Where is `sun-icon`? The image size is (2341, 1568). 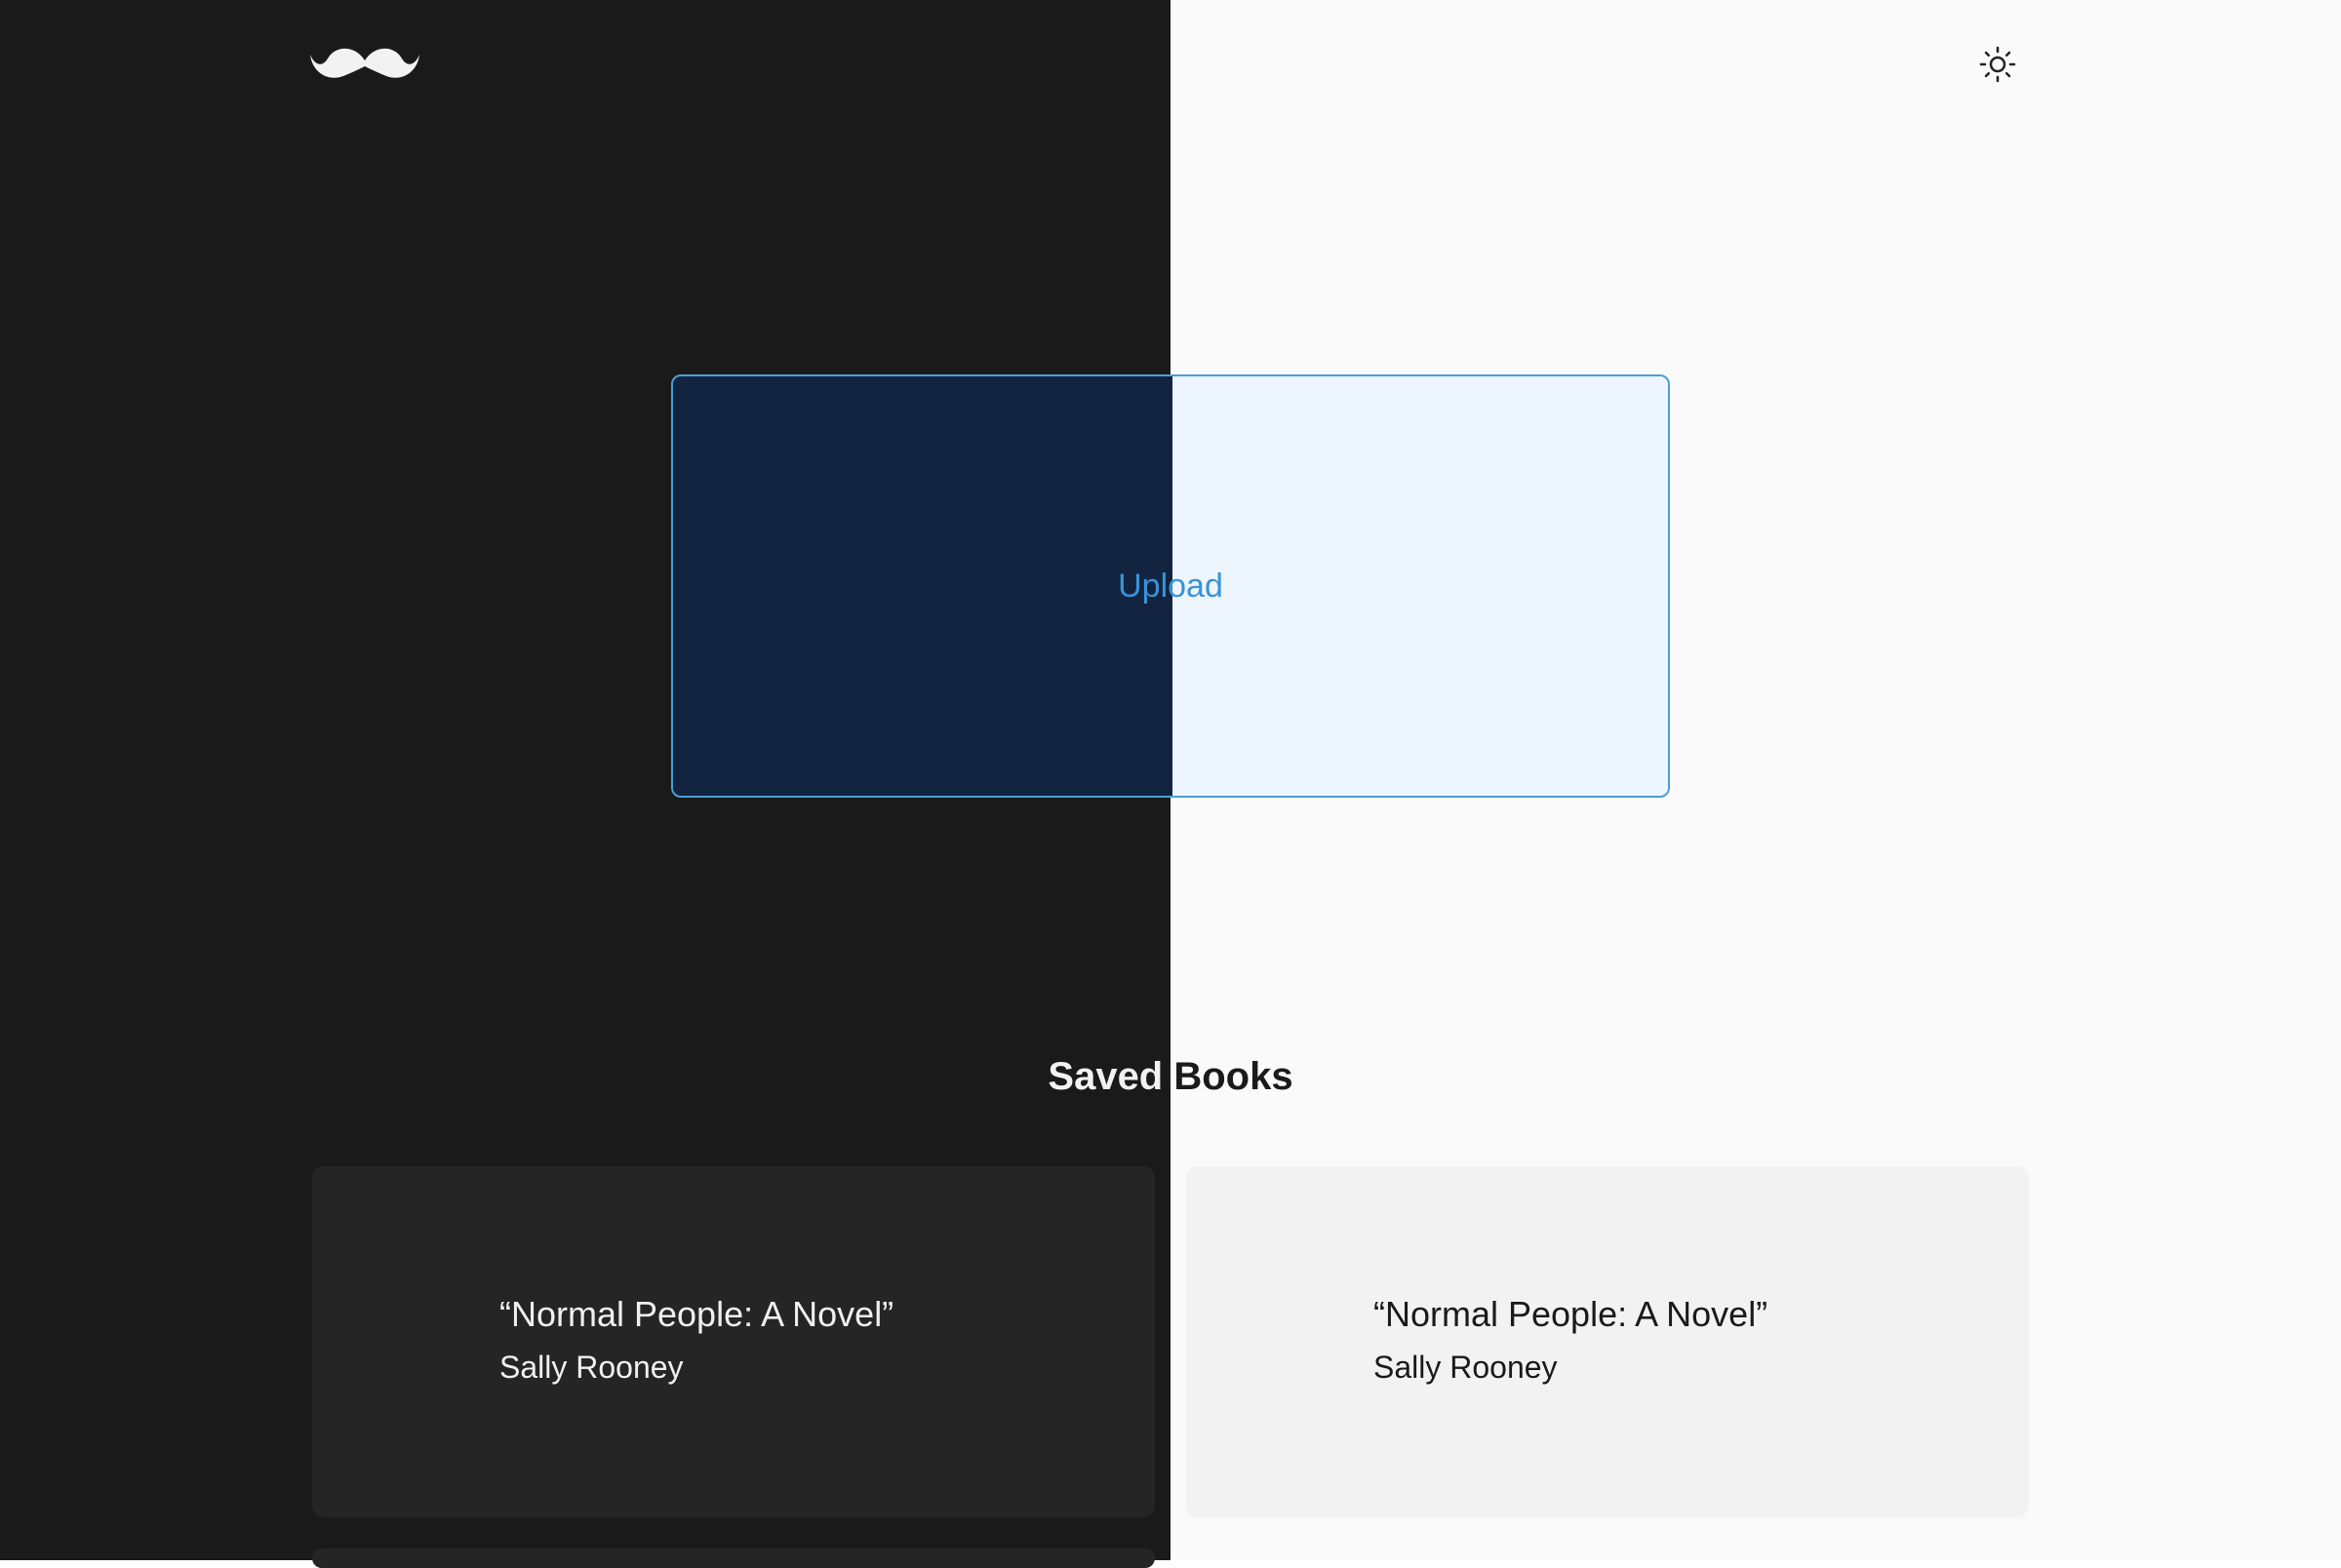 sun-icon is located at coordinates (1997, 64).